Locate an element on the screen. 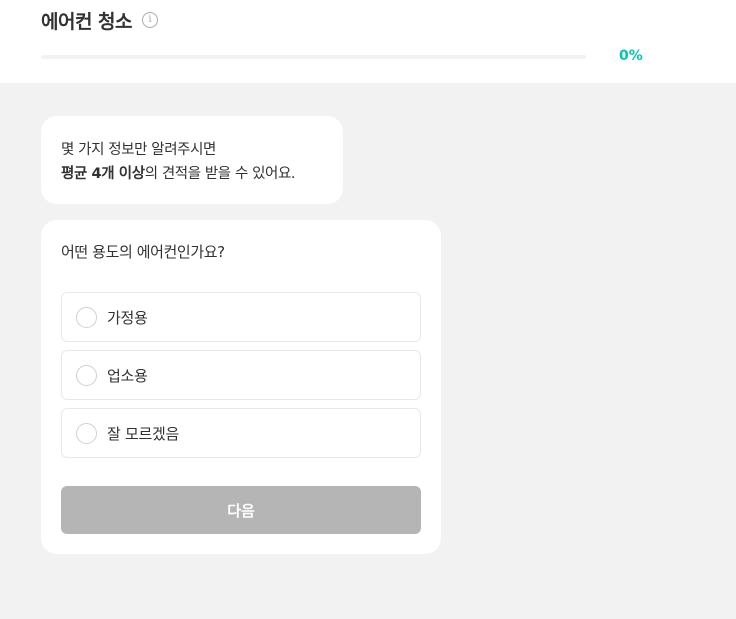 Image resolution: width=736 pixels, height=619 pixels. intro-line-1: 몇 가지 정보만 알려주시면 is located at coordinates (138, 150).